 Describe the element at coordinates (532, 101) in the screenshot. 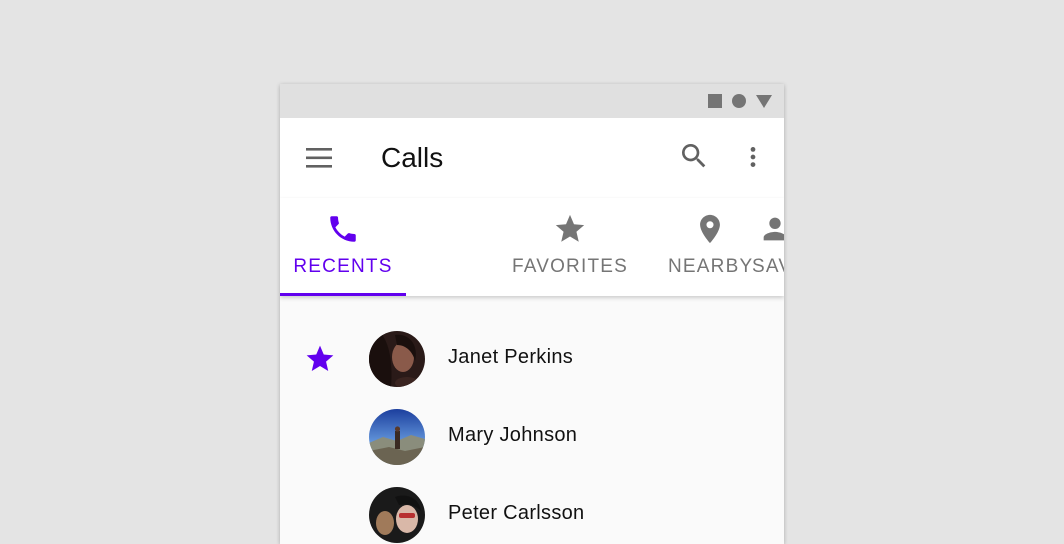

I see `status-bar` at that location.